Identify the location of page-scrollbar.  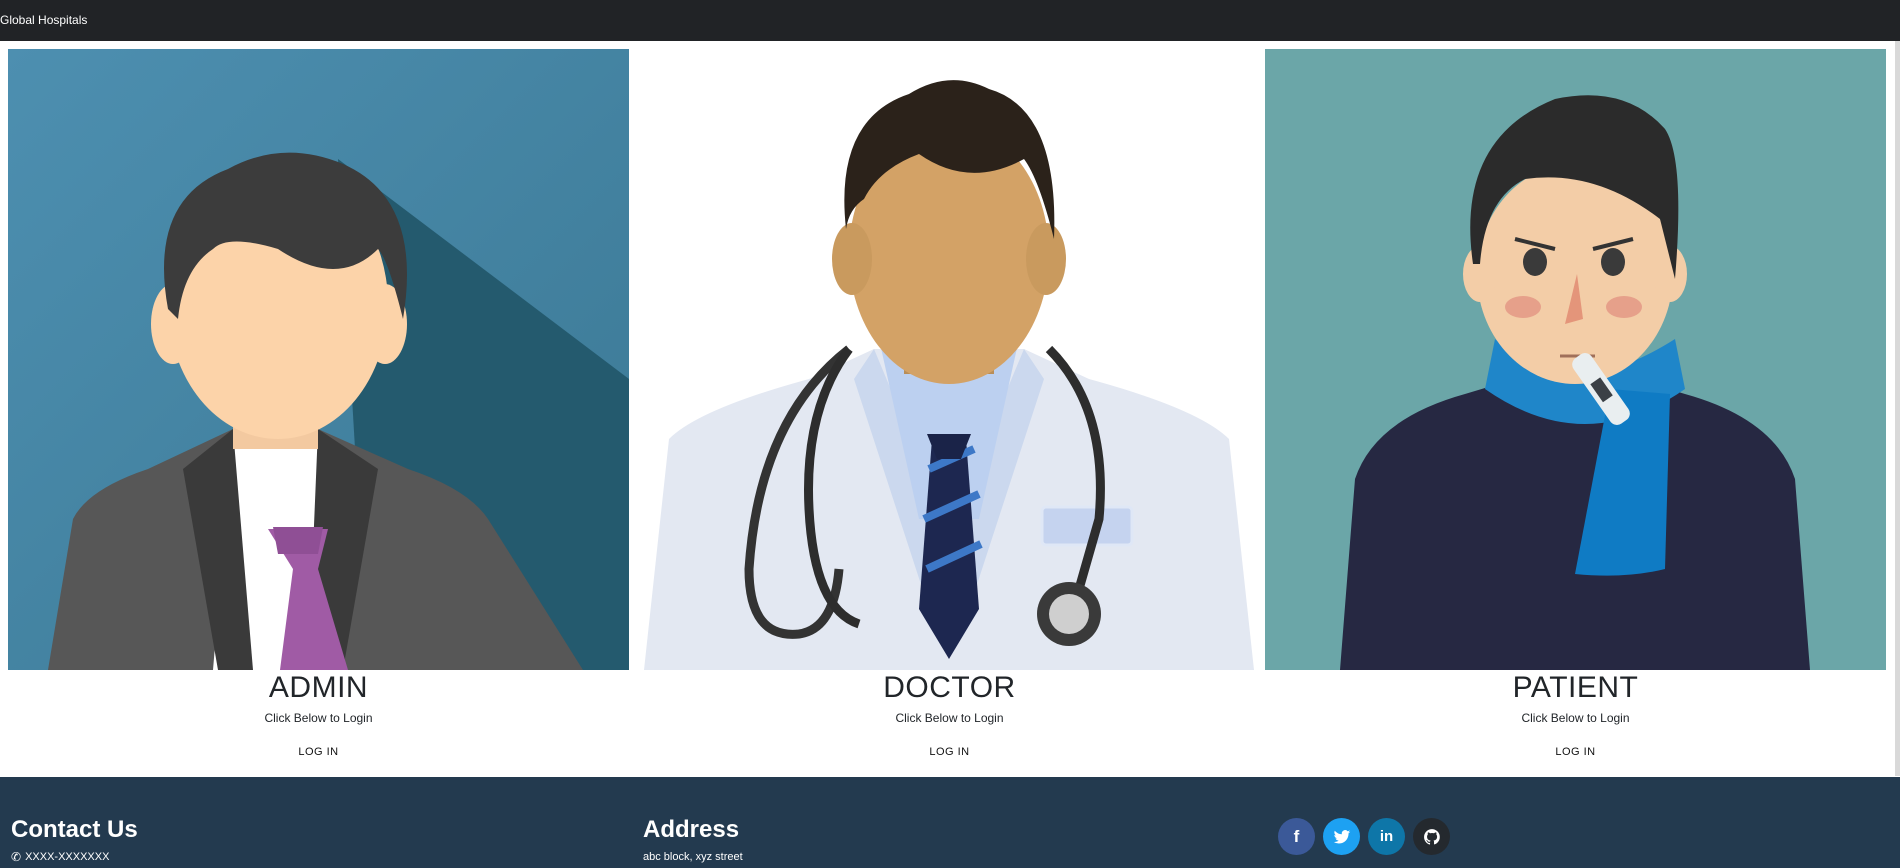
(1897, 408).